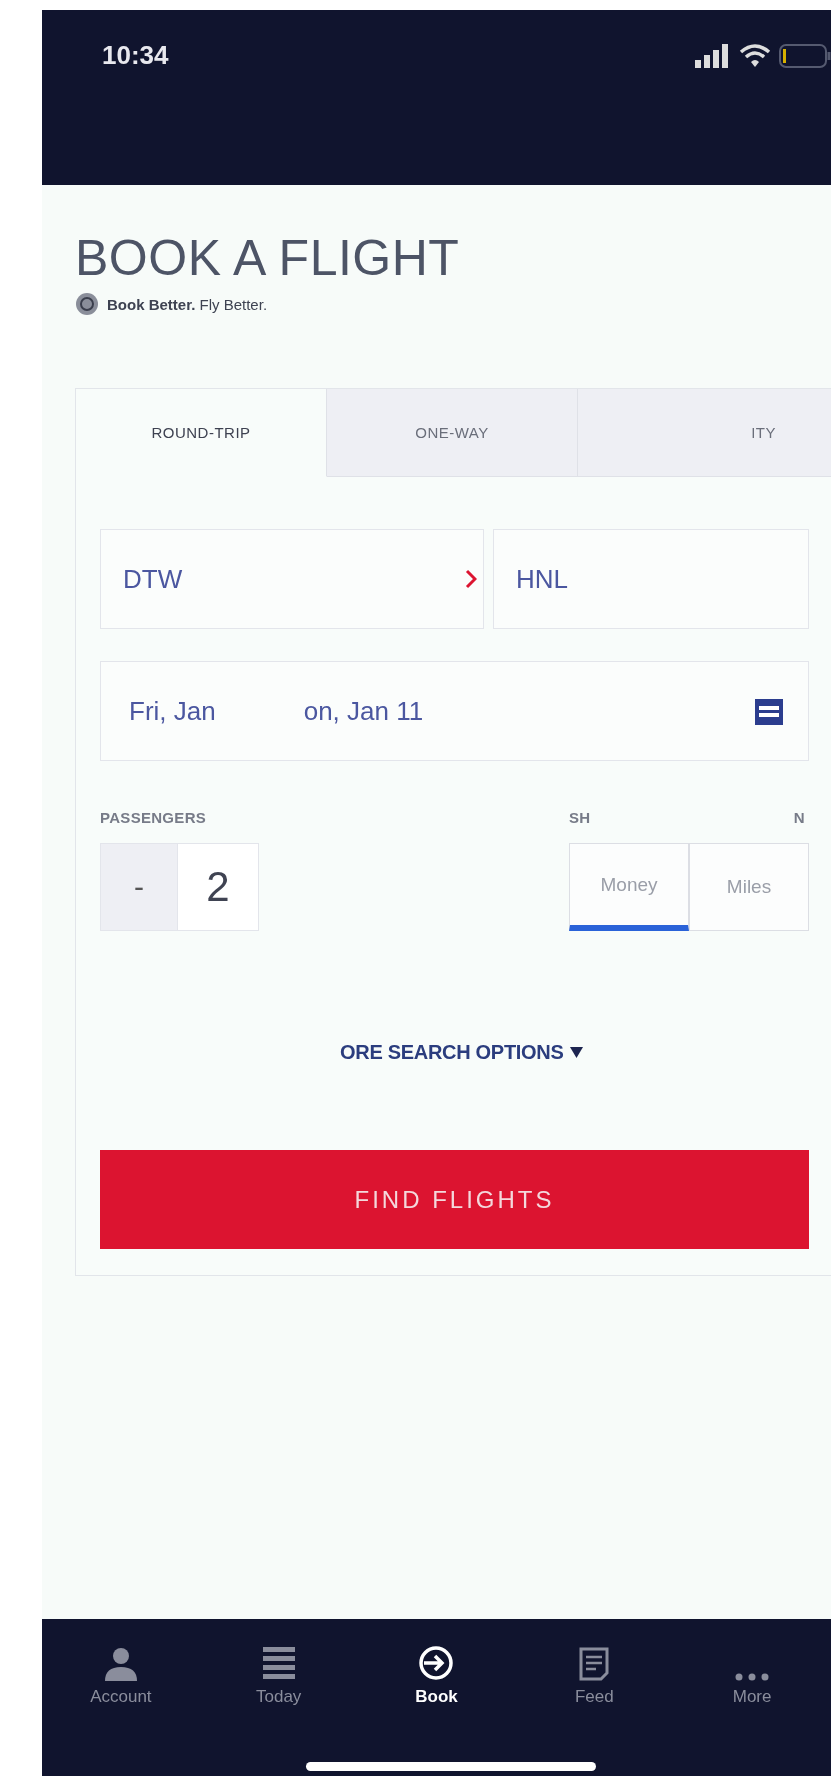 The height and width of the screenshot is (1776, 831). Describe the element at coordinates (452, 433) in the screenshot. I see `trip-tab: ONE-WAY` at that location.